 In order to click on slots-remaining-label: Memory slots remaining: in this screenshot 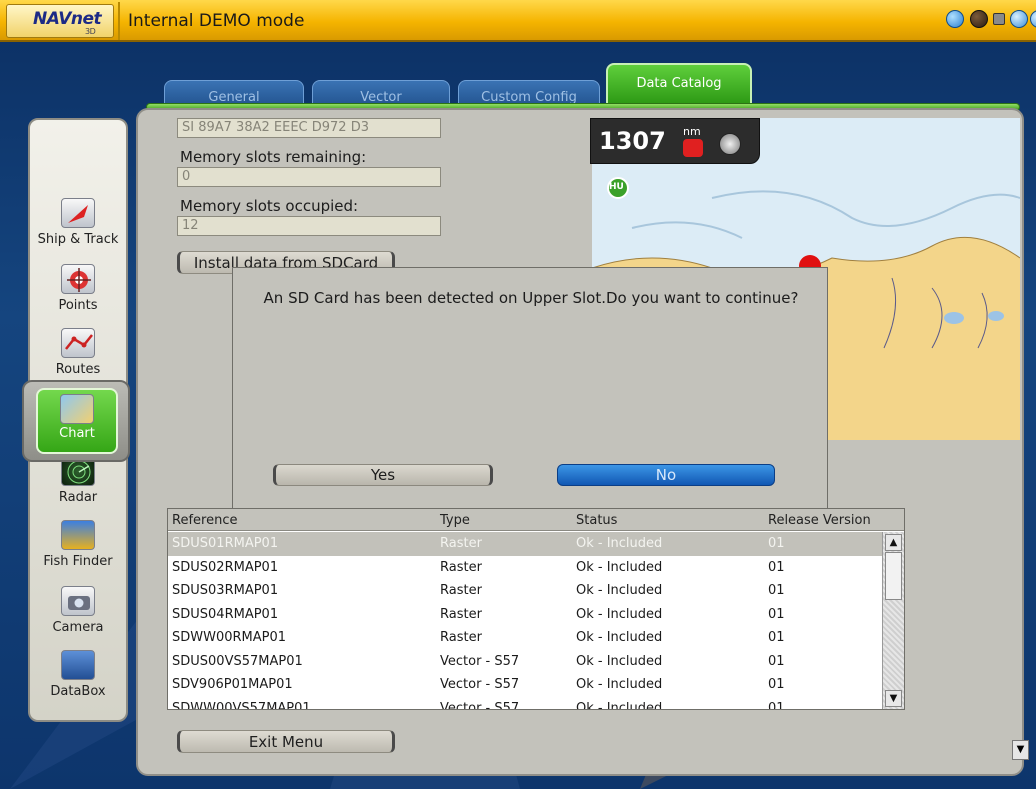, I will do `click(273, 157)`.